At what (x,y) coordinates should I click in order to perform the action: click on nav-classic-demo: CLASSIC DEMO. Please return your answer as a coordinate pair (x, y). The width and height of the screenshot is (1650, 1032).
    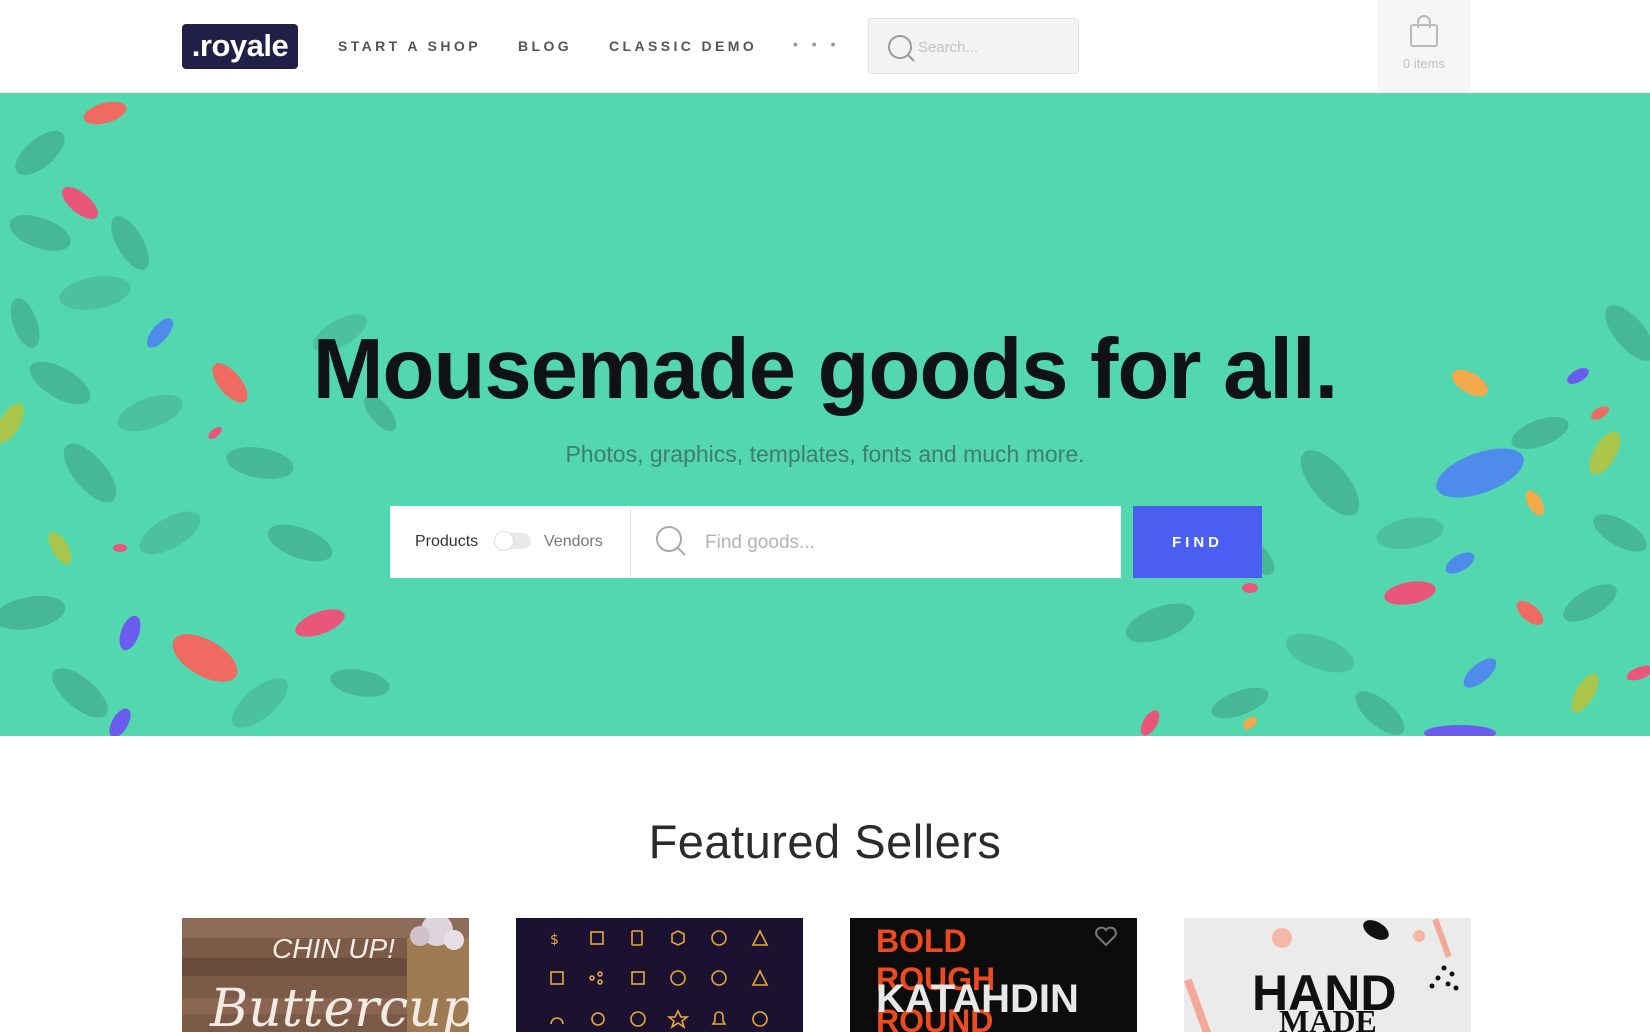
    Looking at the image, I should click on (683, 46).